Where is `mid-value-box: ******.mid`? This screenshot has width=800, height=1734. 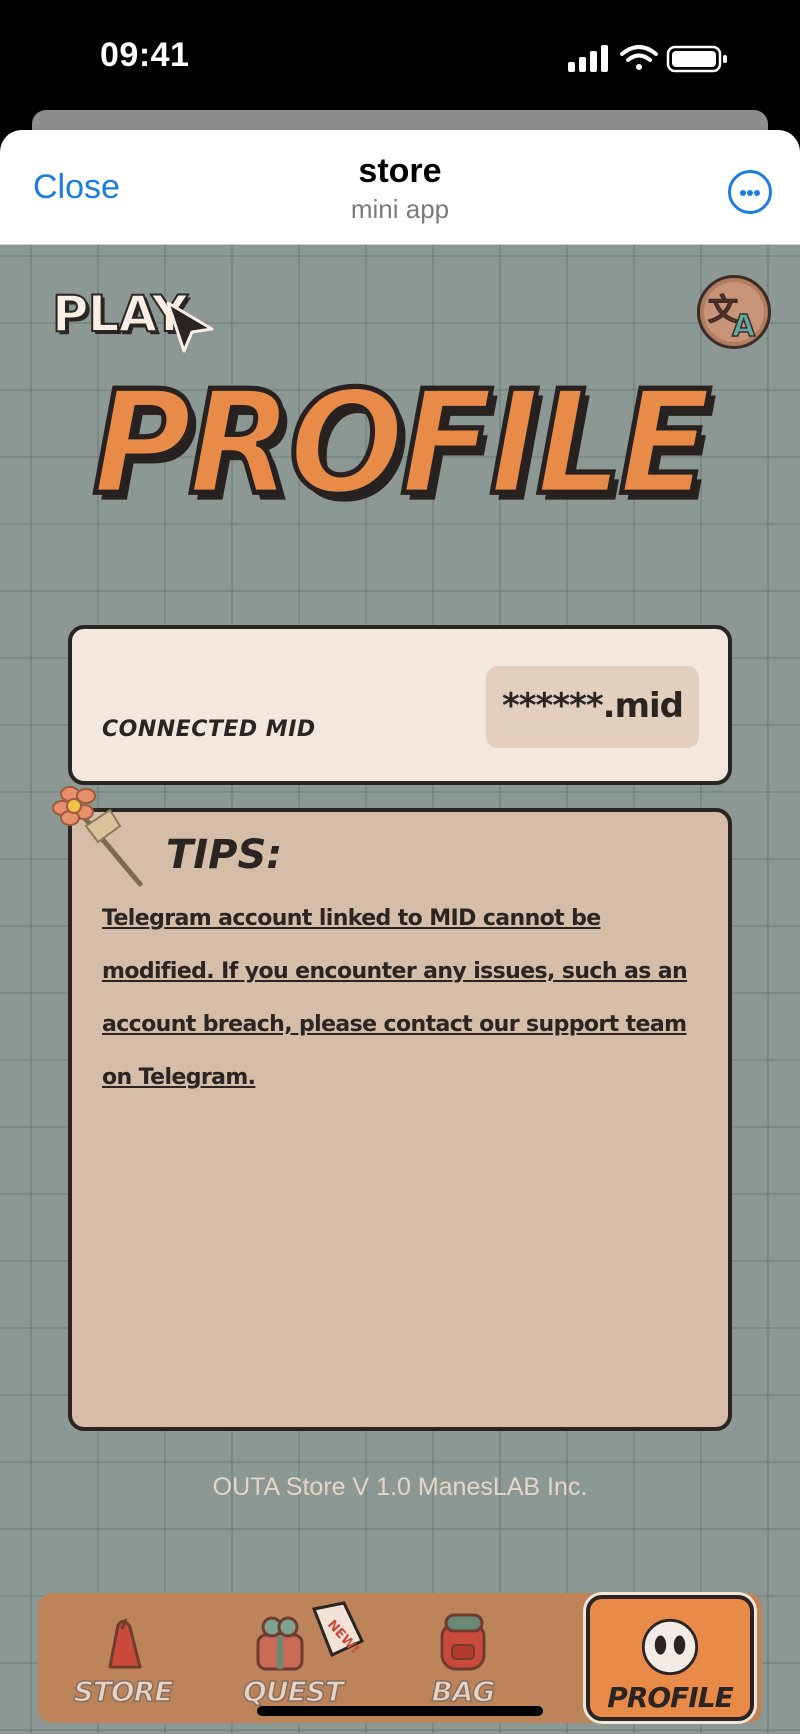
mid-value-box: ******.mid is located at coordinates (592, 707).